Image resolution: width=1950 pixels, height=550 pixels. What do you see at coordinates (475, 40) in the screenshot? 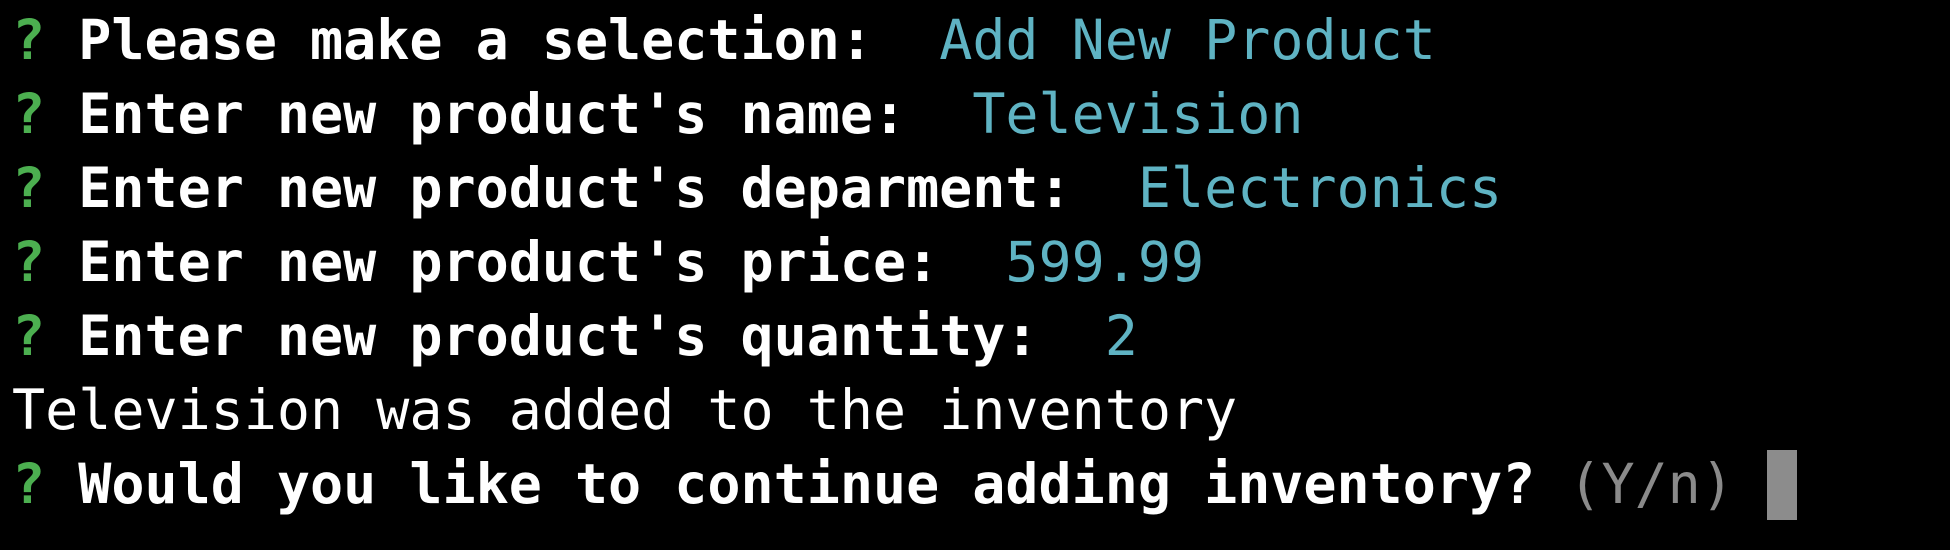
I see `prompt-text: Please make a selection:` at bounding box center [475, 40].